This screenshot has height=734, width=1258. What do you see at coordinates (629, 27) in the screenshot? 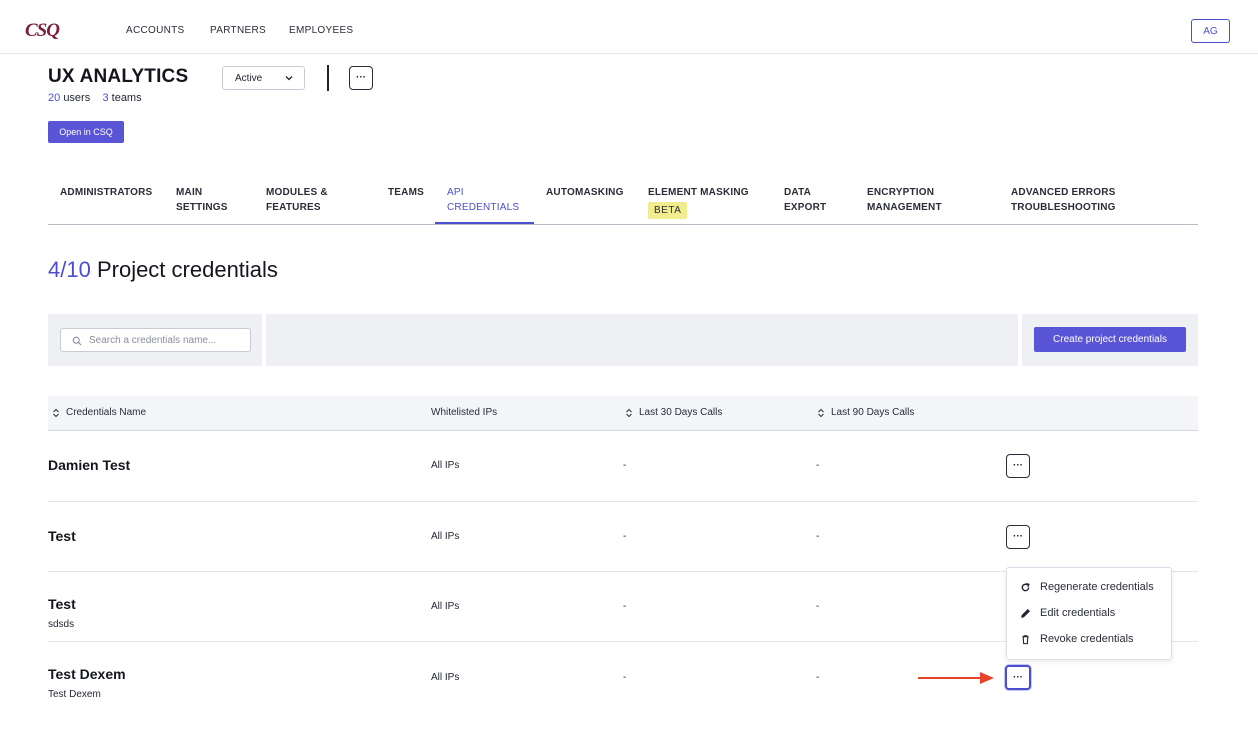
I see `top-navigation: CSQ ACCOUNTS PARTNERS EMPLOYEES AG` at bounding box center [629, 27].